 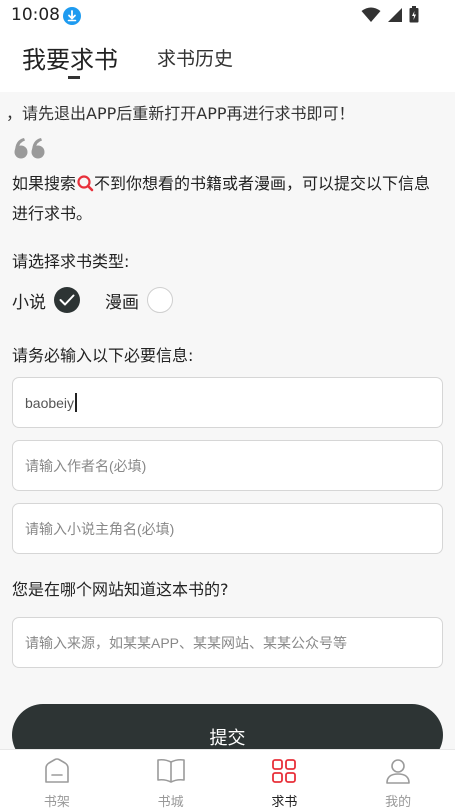 I want to click on status-icons, so click(x=390, y=16).